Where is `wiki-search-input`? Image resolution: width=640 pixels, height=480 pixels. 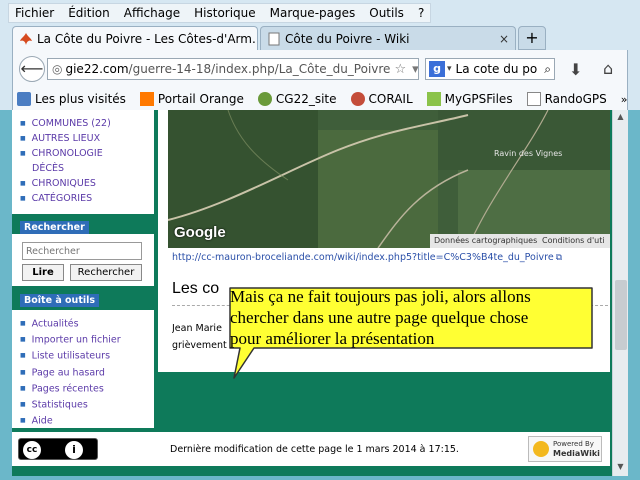
wiki-search-input is located at coordinates (82, 251).